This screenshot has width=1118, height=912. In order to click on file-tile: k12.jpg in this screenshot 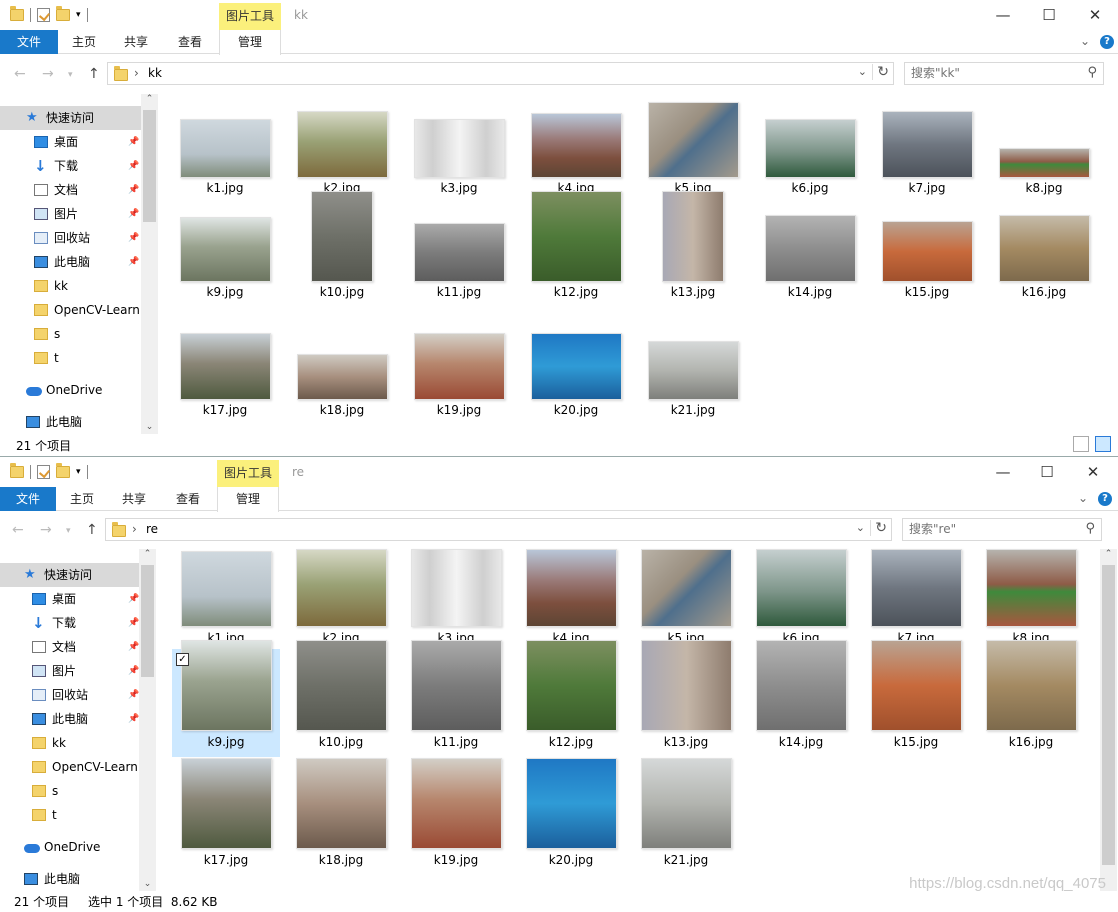, I will do `click(576, 249)`.